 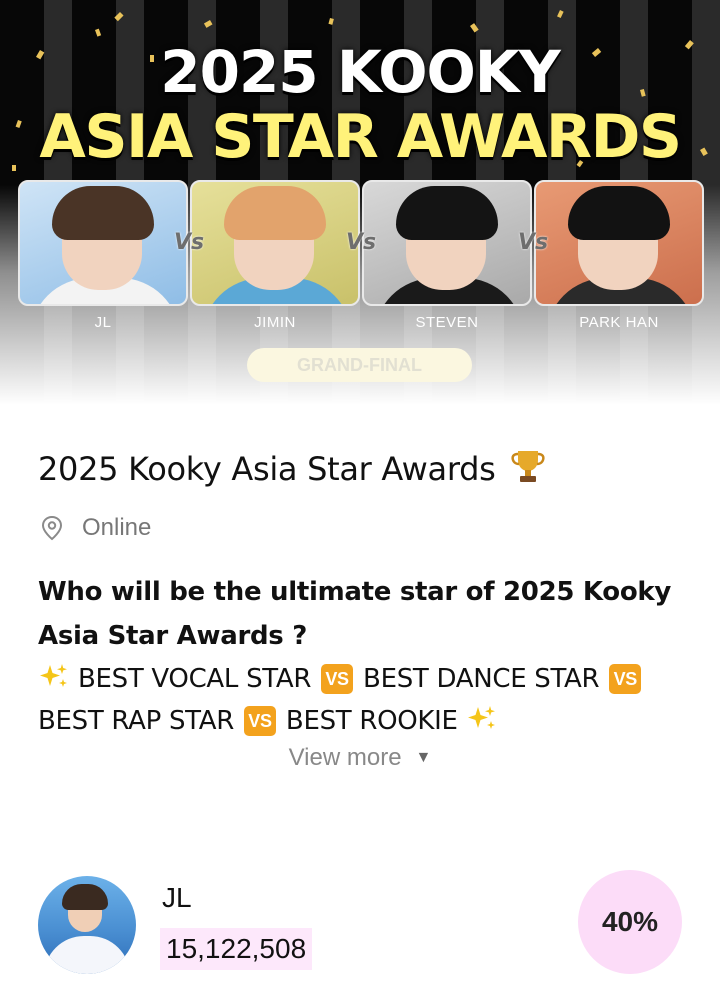 I want to click on candidate-name-label: JL, so click(x=103, y=322).